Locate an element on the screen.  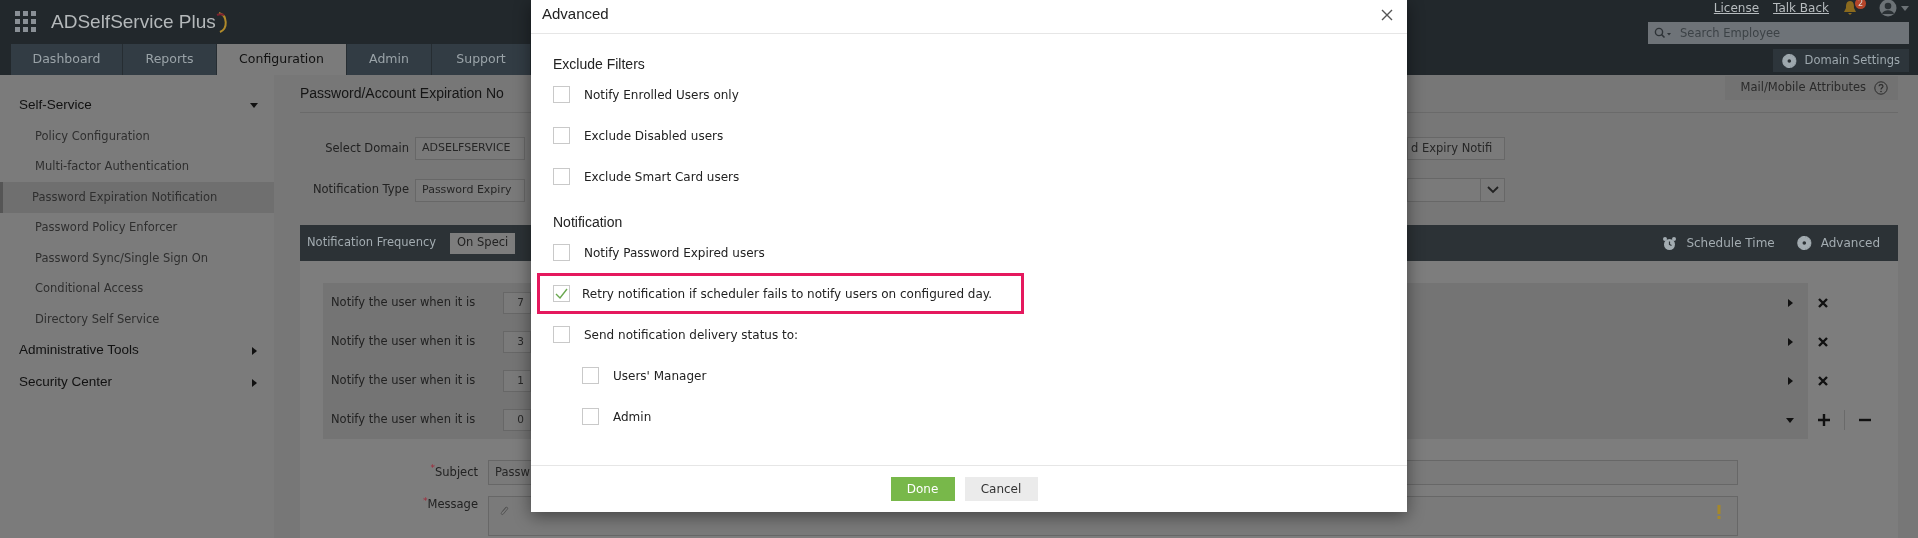
option-label: Admin is located at coordinates (632, 417).